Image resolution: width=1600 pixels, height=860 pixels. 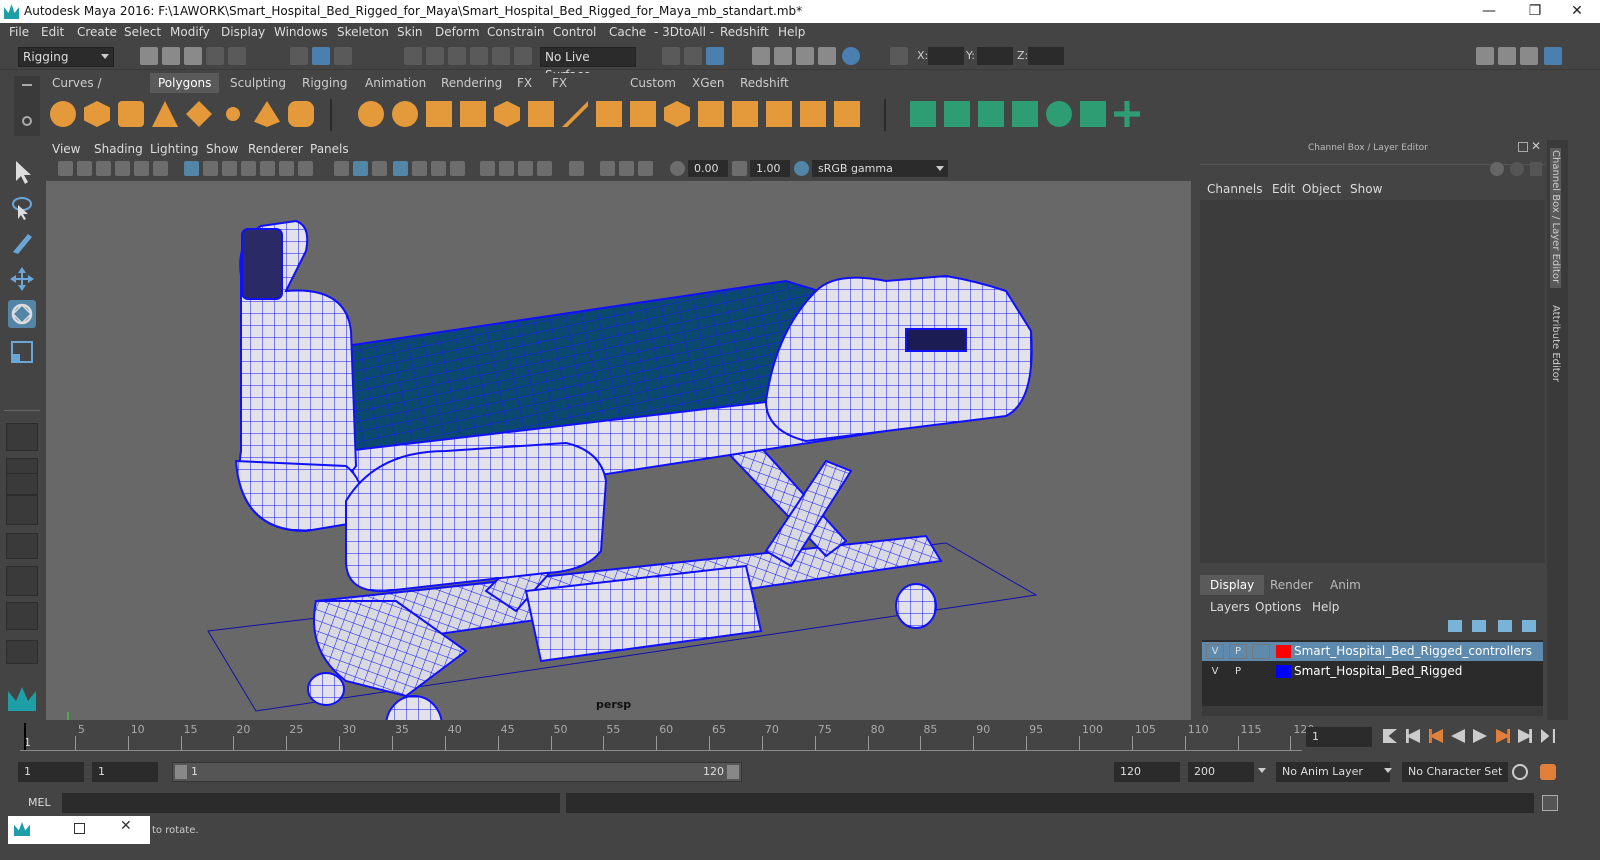 What do you see at coordinates (626, 168) in the screenshot?
I see `xray-joints-icon` at bounding box center [626, 168].